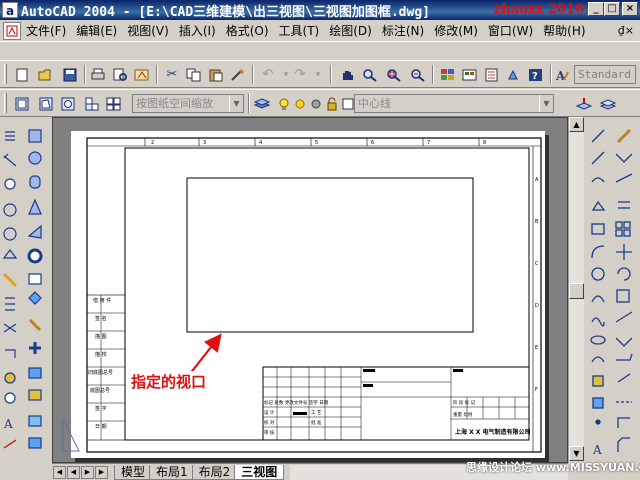 The width and height of the screenshot is (640, 480). I want to click on viewport-single-icon, so click(22, 103).